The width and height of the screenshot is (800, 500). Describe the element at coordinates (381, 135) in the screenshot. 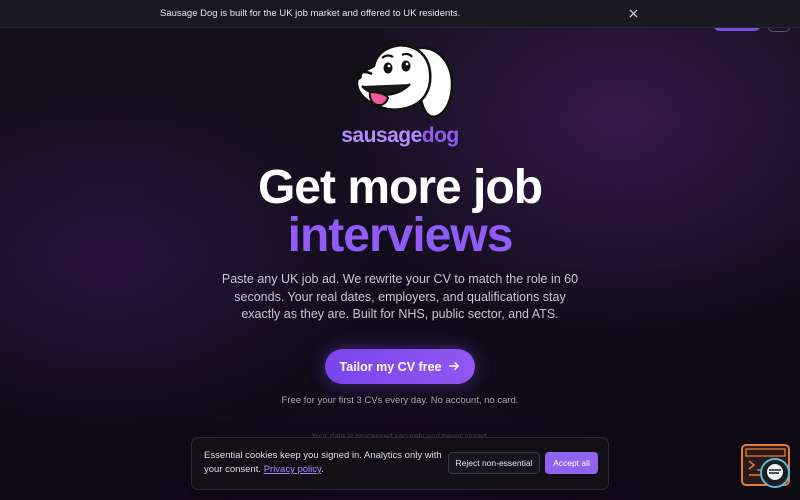

I see `brand-part-1: sausage` at that location.